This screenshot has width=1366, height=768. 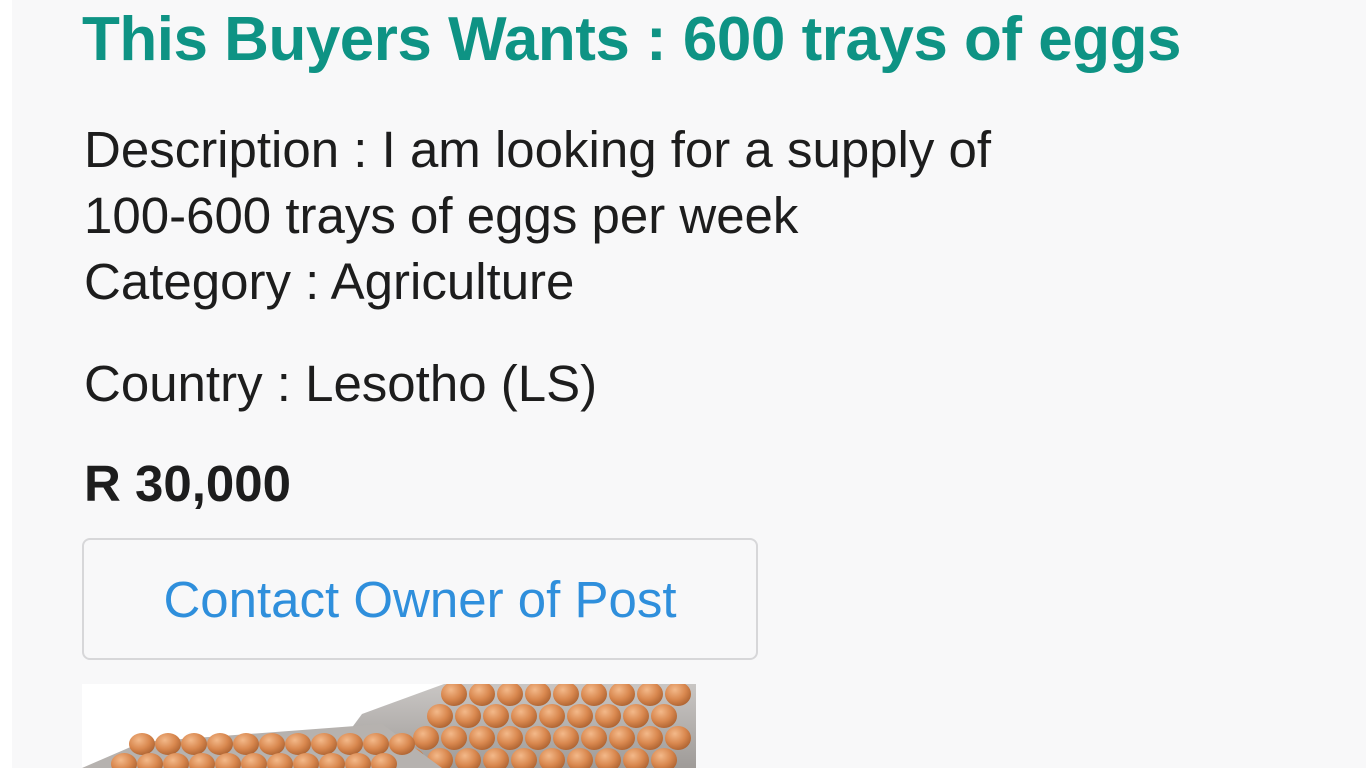 What do you see at coordinates (631, 39) in the screenshot?
I see `post-title: This Buyers Wants : 600 trays of eggs` at bounding box center [631, 39].